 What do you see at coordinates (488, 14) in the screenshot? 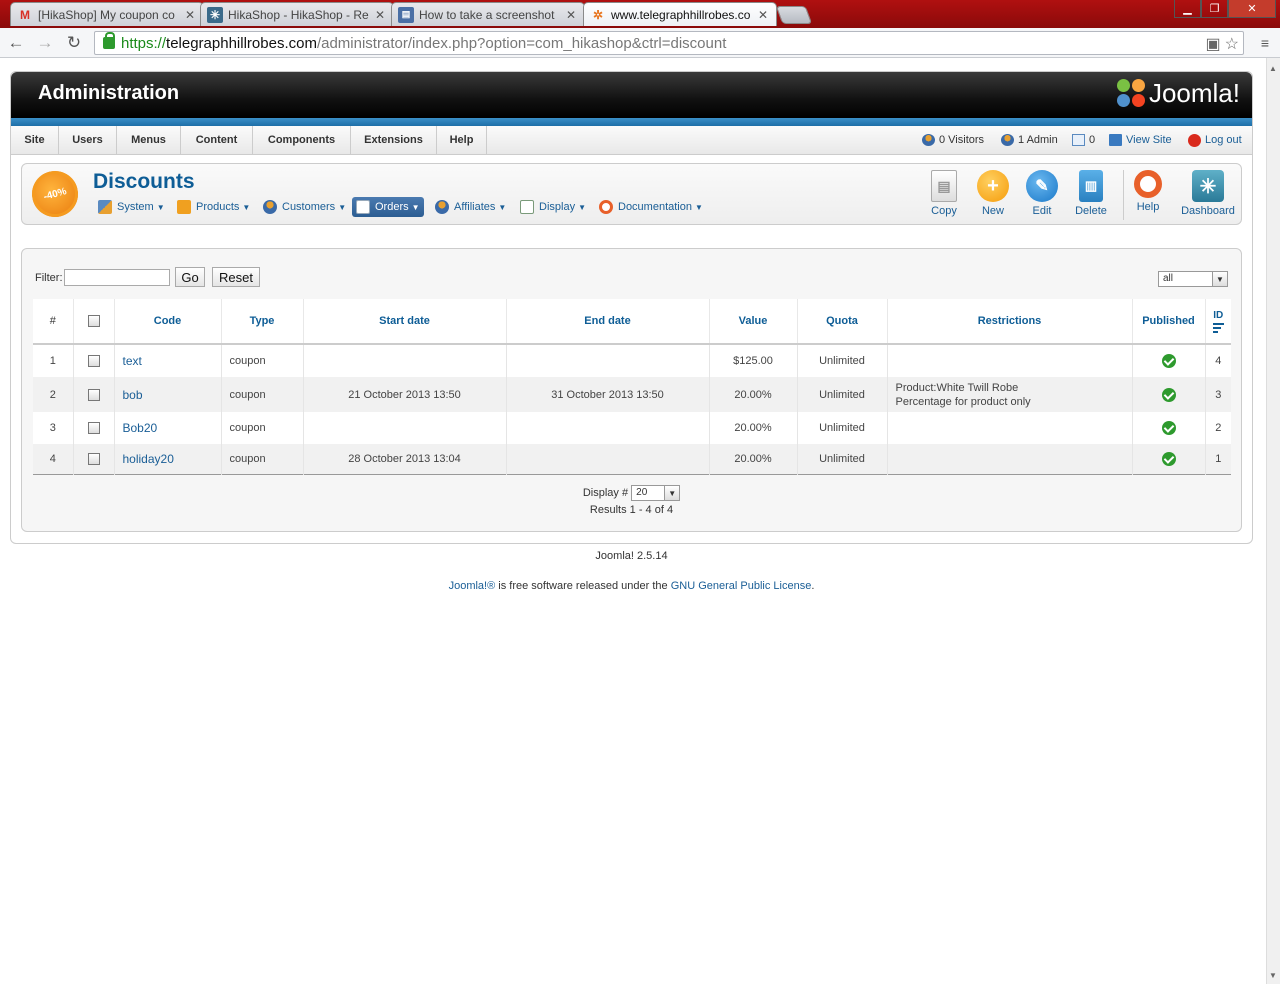
I see `browser-tab-3: ▤ How to take a screenshot ✕` at bounding box center [488, 14].